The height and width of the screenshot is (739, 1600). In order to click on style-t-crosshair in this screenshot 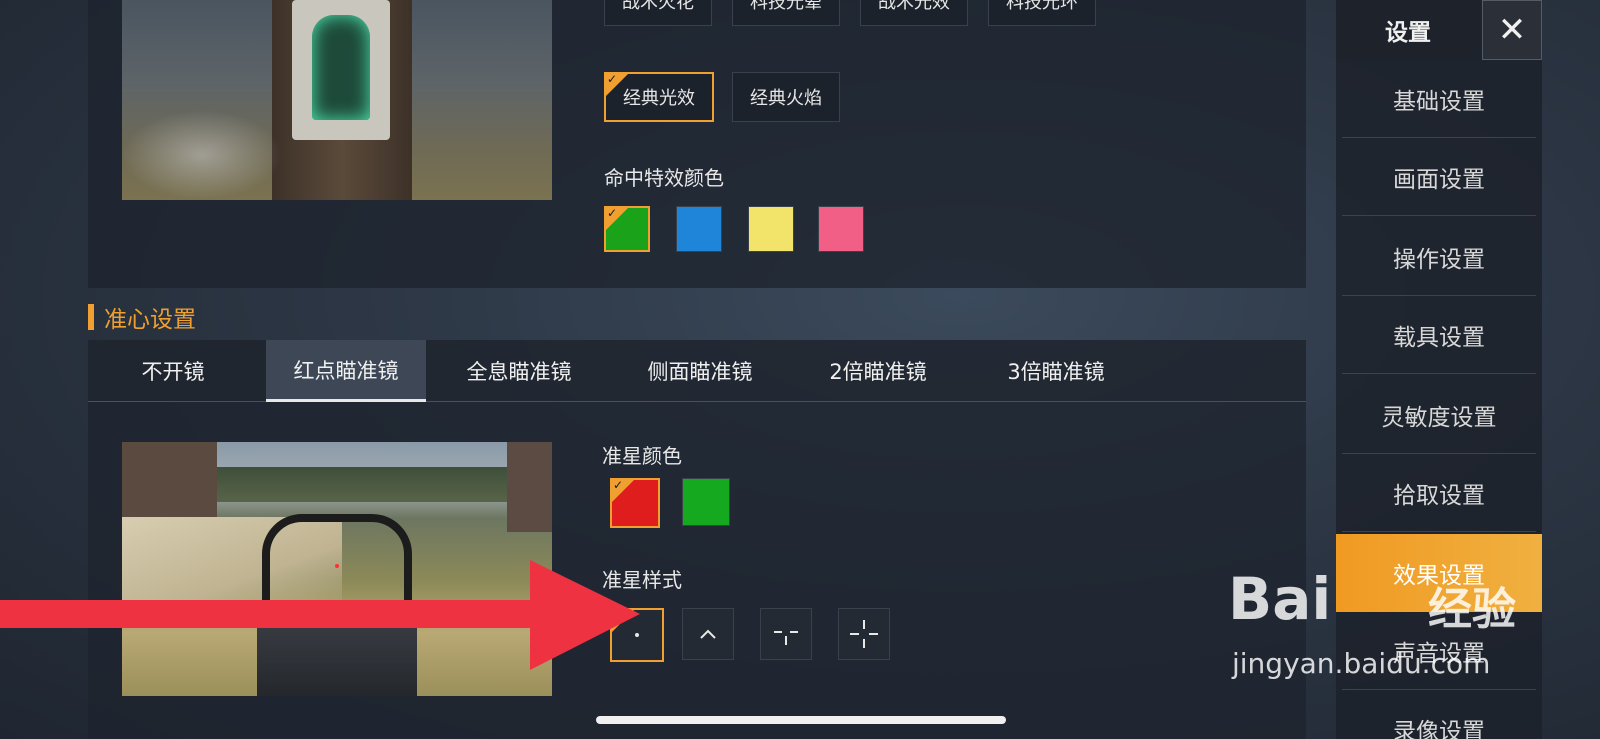, I will do `click(786, 634)`.